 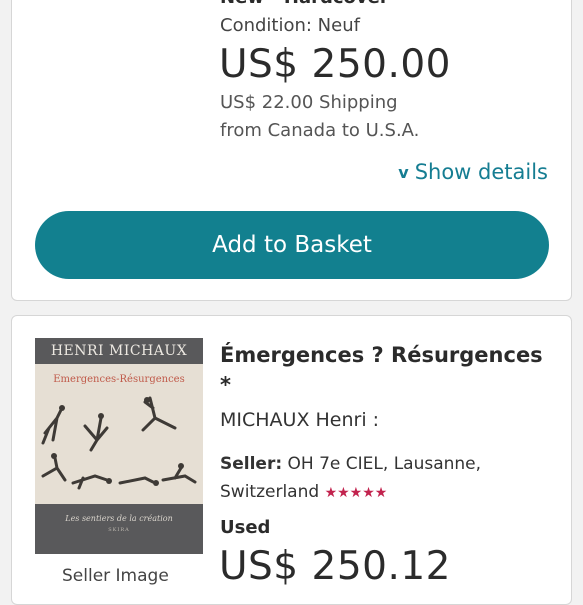 I want to click on shipping-cost: US$ 22.00 Shipping, so click(x=309, y=102).